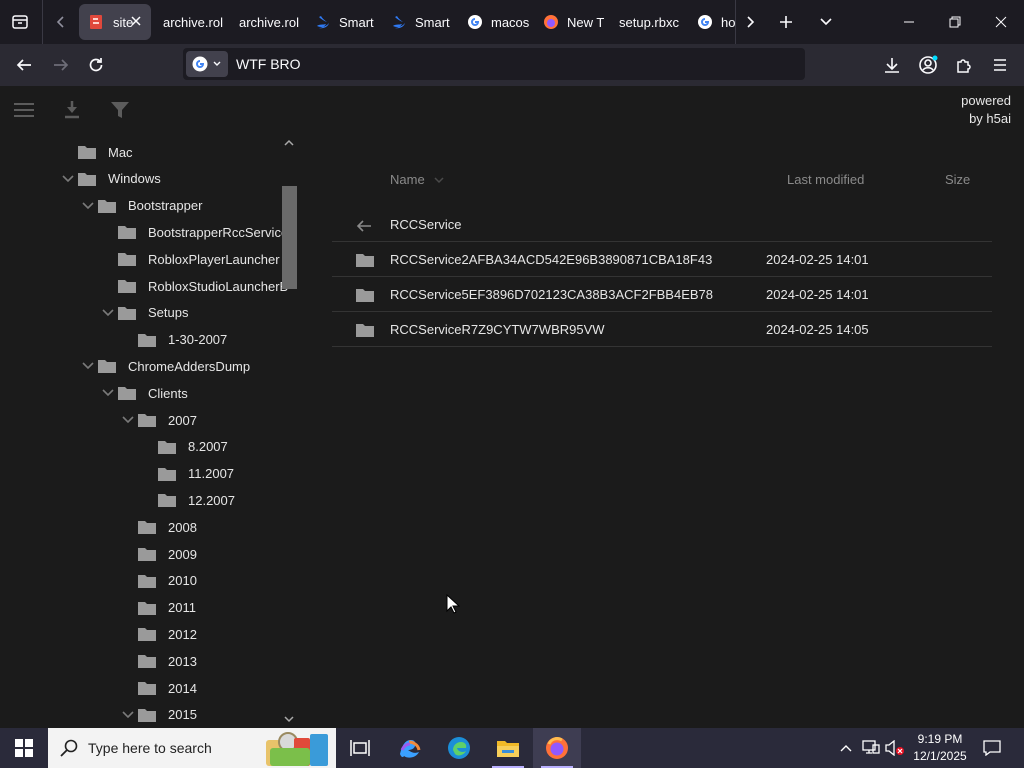 Image resolution: width=1024 pixels, height=768 pixels. I want to click on tab-title: setup.rbxc, so click(649, 22).